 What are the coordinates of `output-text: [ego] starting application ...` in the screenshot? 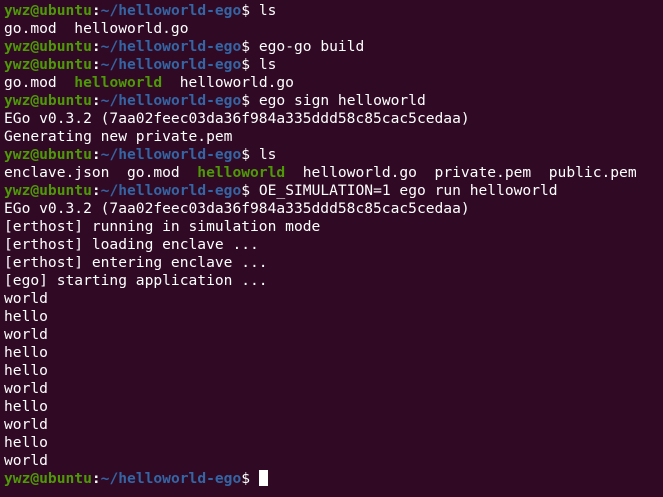 It's located at (136, 280).